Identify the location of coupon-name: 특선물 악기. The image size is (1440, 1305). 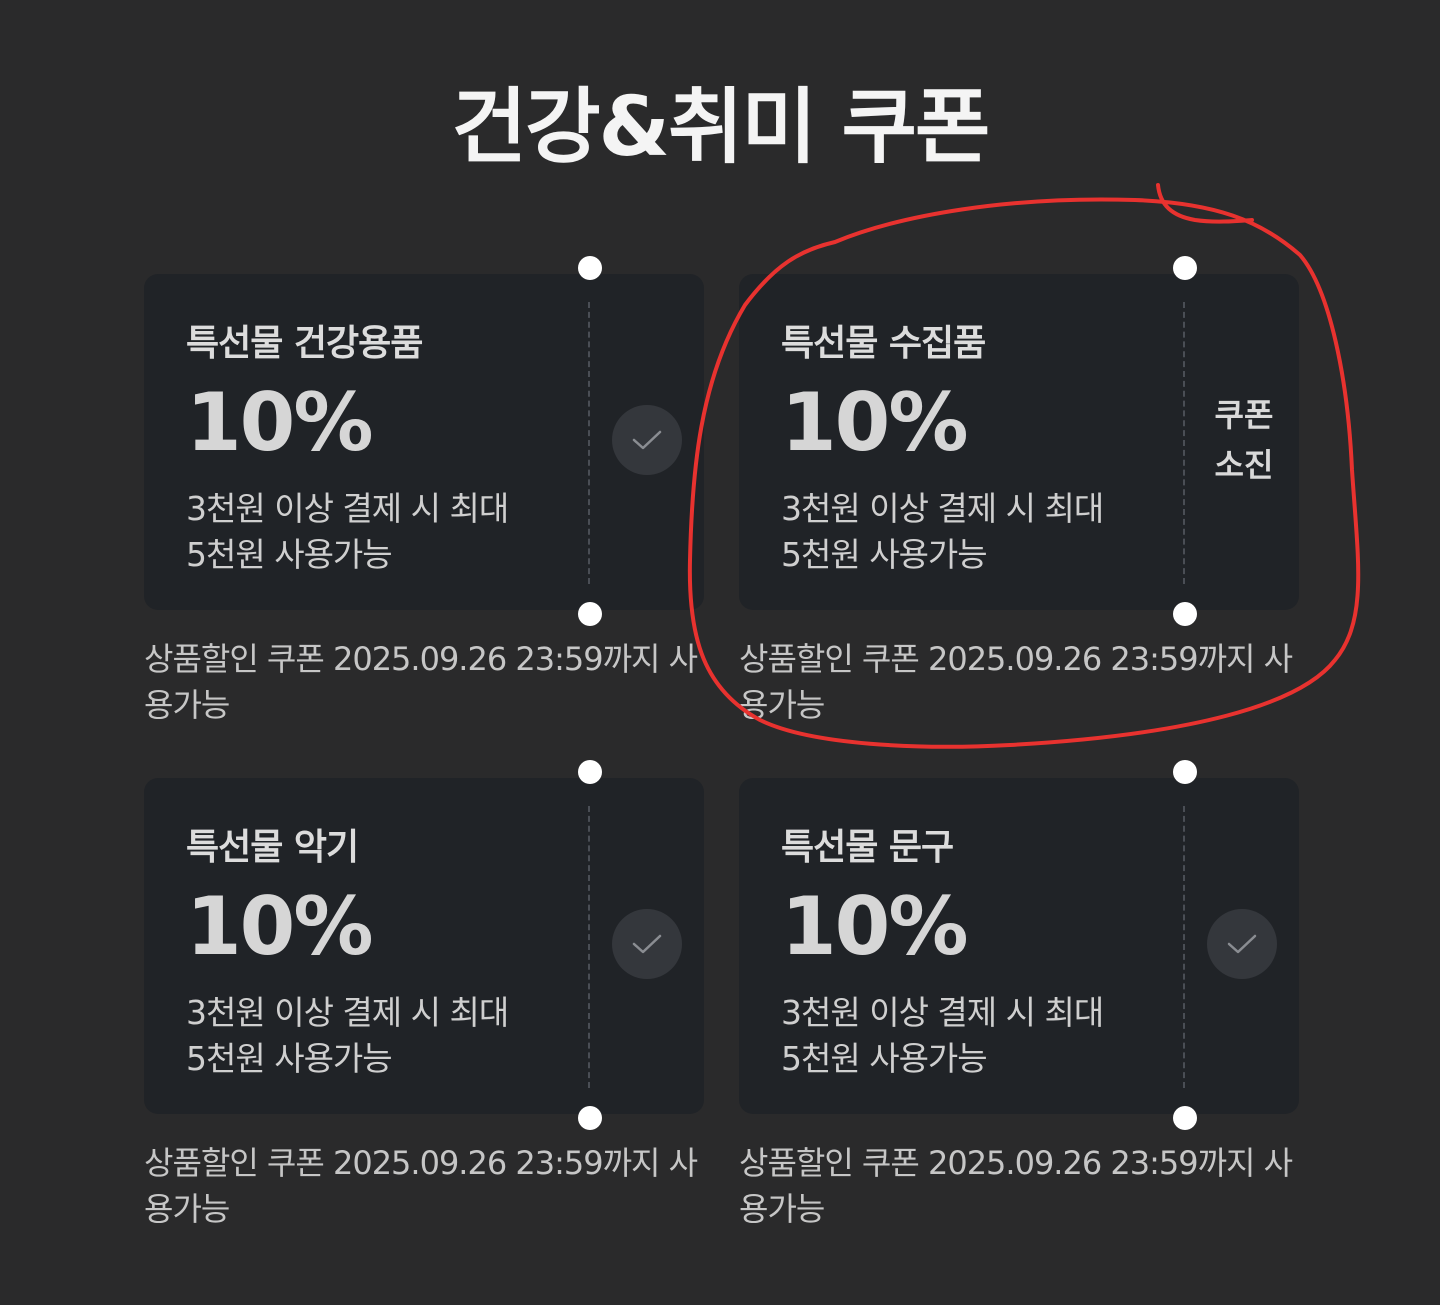
(272, 847).